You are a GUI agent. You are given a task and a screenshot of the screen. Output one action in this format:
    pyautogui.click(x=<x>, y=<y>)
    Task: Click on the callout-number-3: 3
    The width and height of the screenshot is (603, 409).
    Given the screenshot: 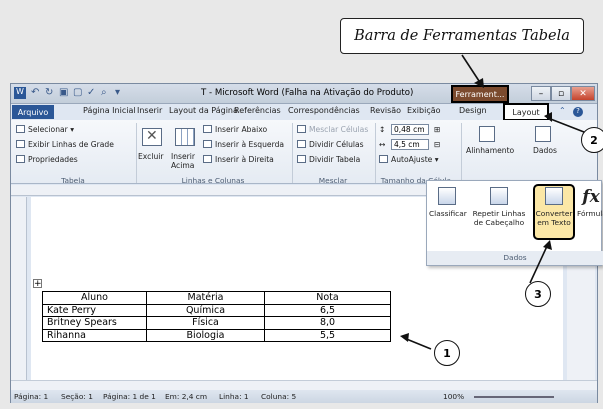 What is the action you would take?
    pyautogui.click(x=538, y=294)
    